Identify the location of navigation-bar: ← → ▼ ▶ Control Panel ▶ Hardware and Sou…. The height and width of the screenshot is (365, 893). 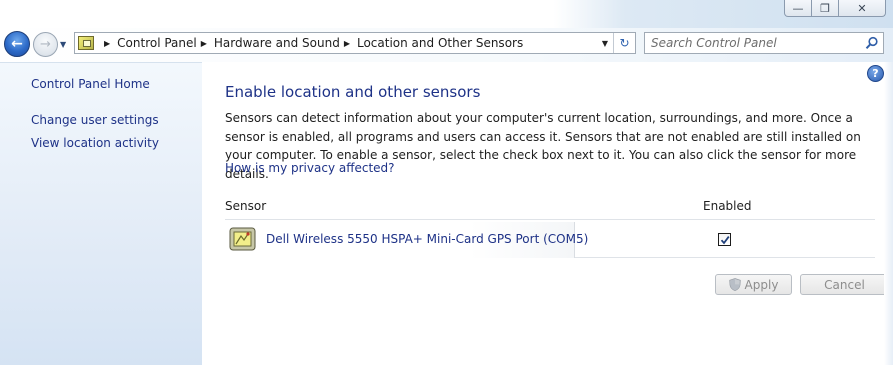
(446, 45).